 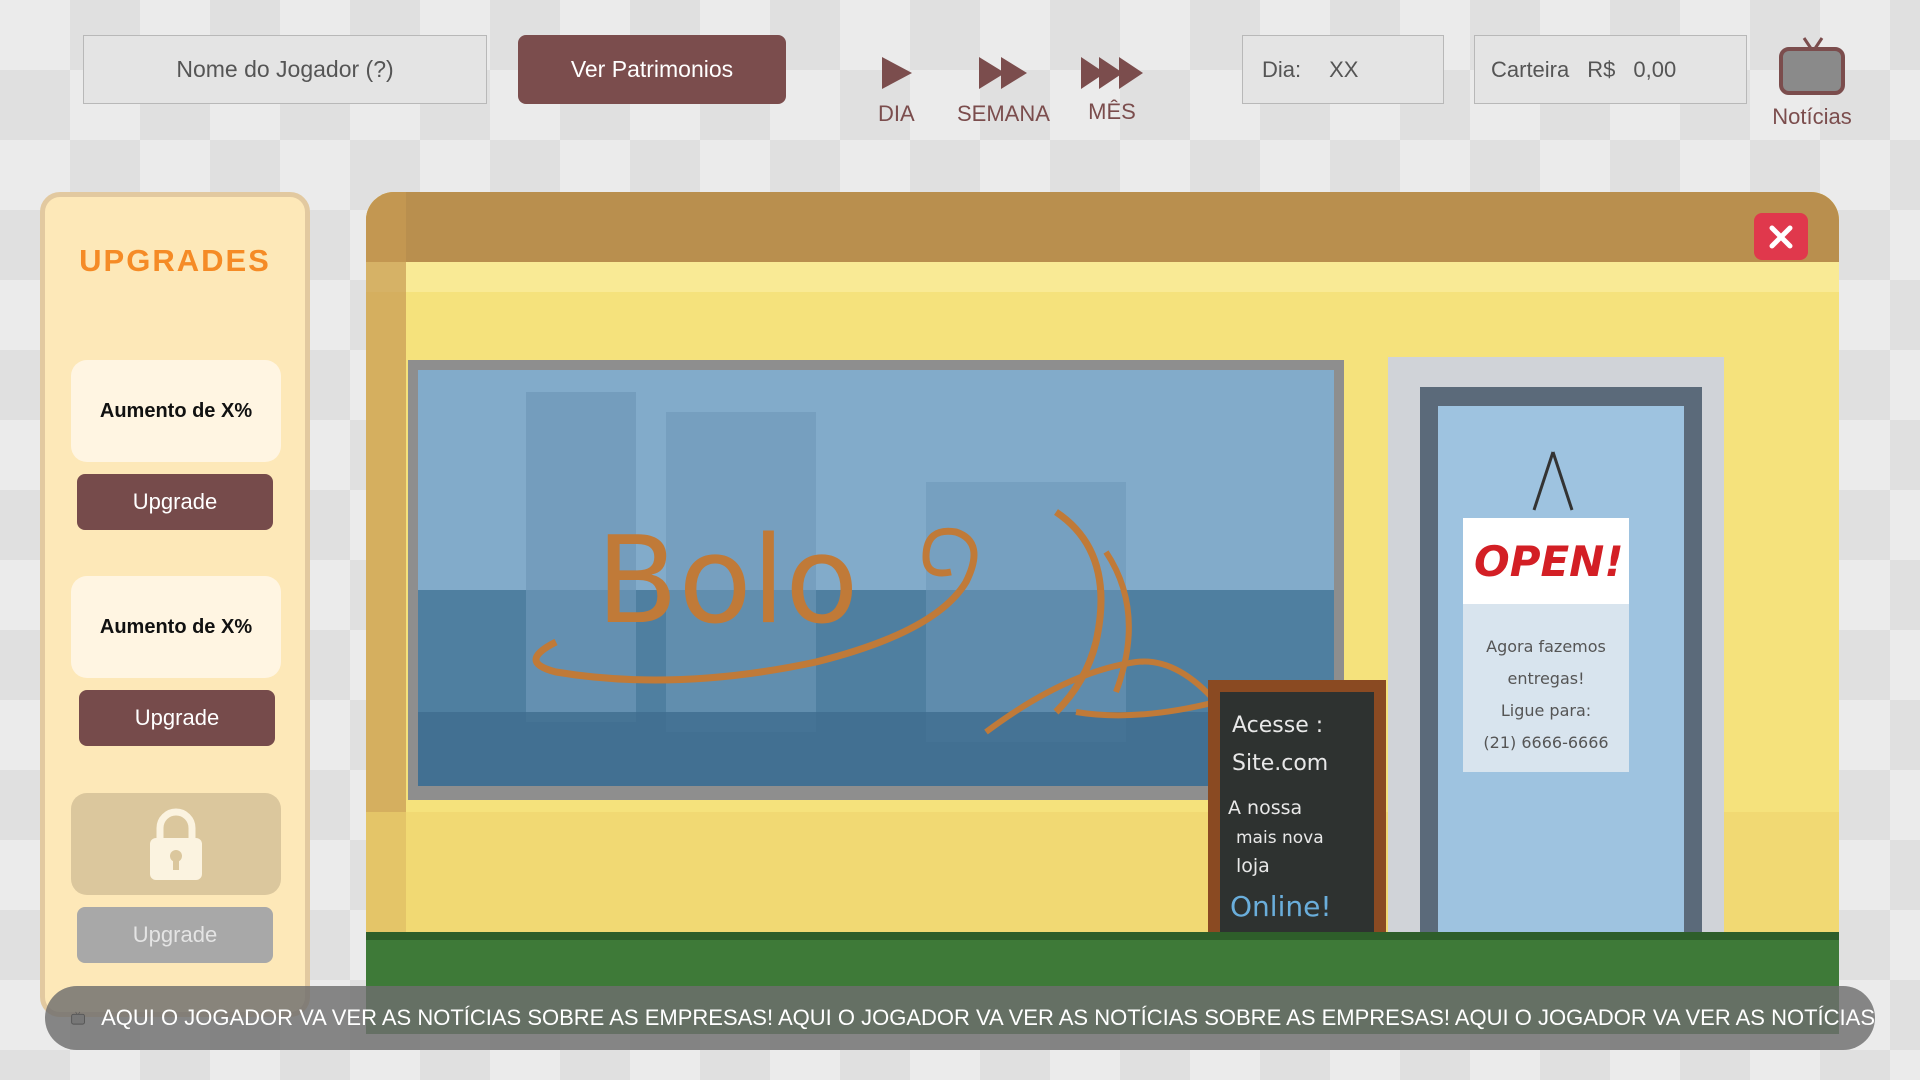 What do you see at coordinates (1265, 808) in the screenshot?
I see `chalk-line-3: A nossa` at bounding box center [1265, 808].